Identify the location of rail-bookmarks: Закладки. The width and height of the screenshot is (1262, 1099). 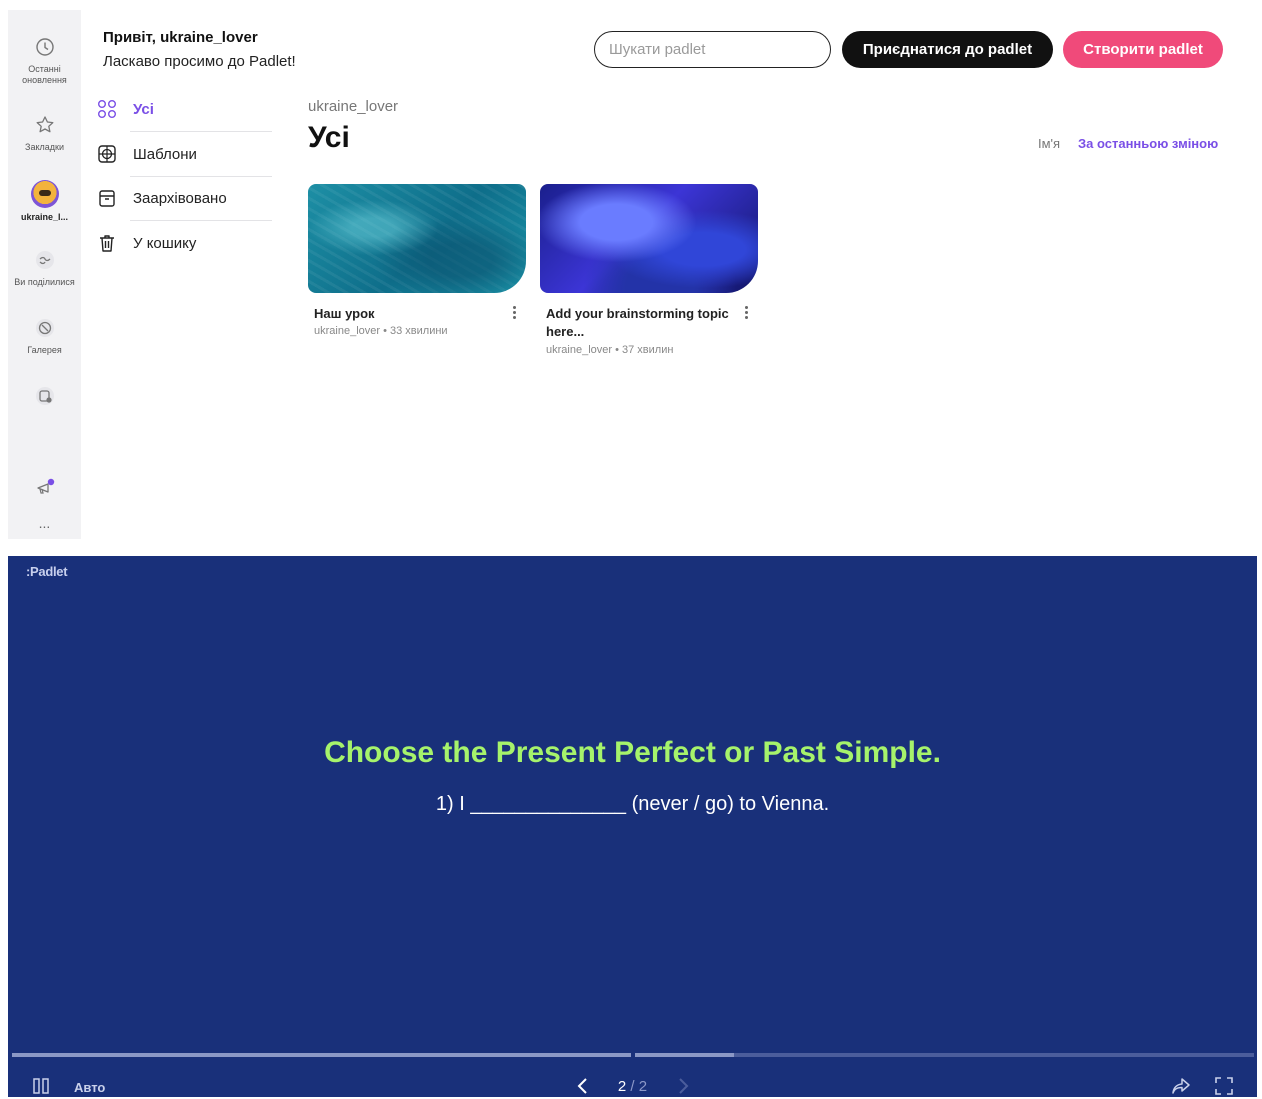
(44, 132).